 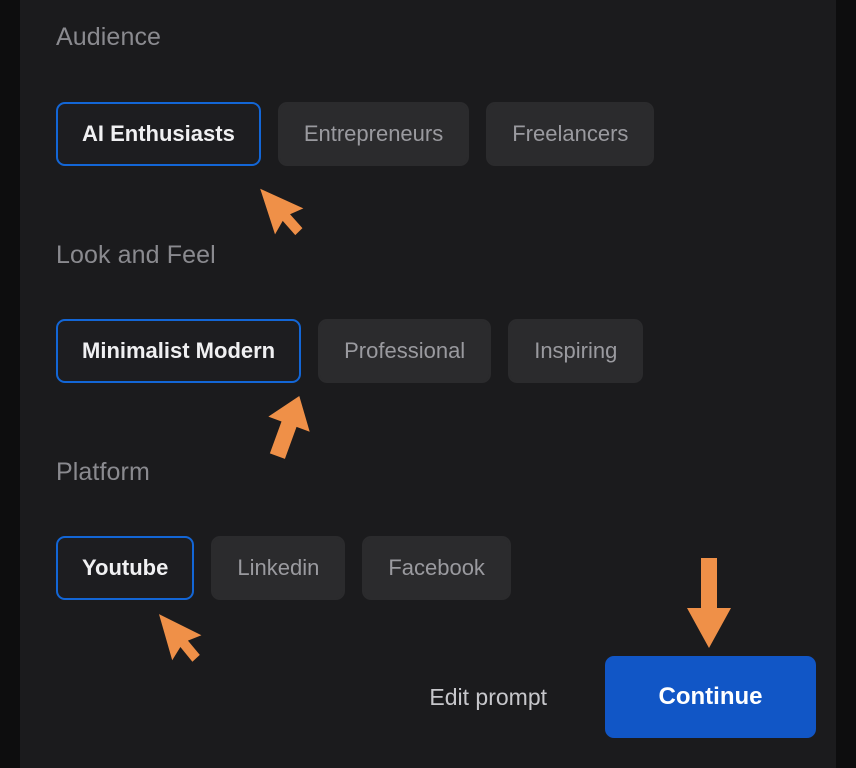 I want to click on chip-professional: Professional, so click(x=405, y=351).